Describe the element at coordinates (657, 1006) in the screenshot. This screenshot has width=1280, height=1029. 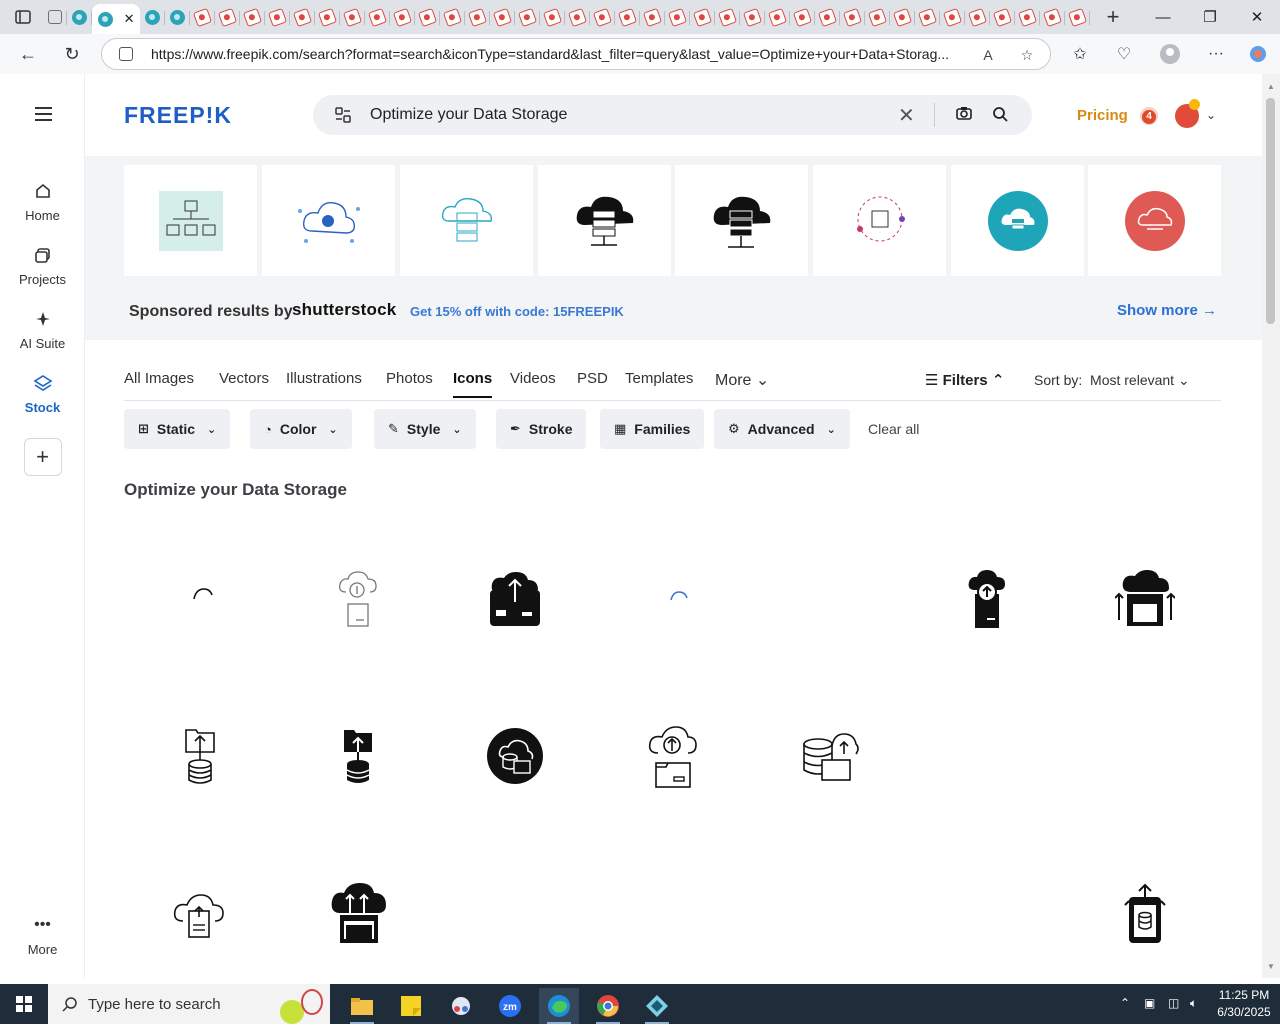
I see `app-diamond-icon` at that location.